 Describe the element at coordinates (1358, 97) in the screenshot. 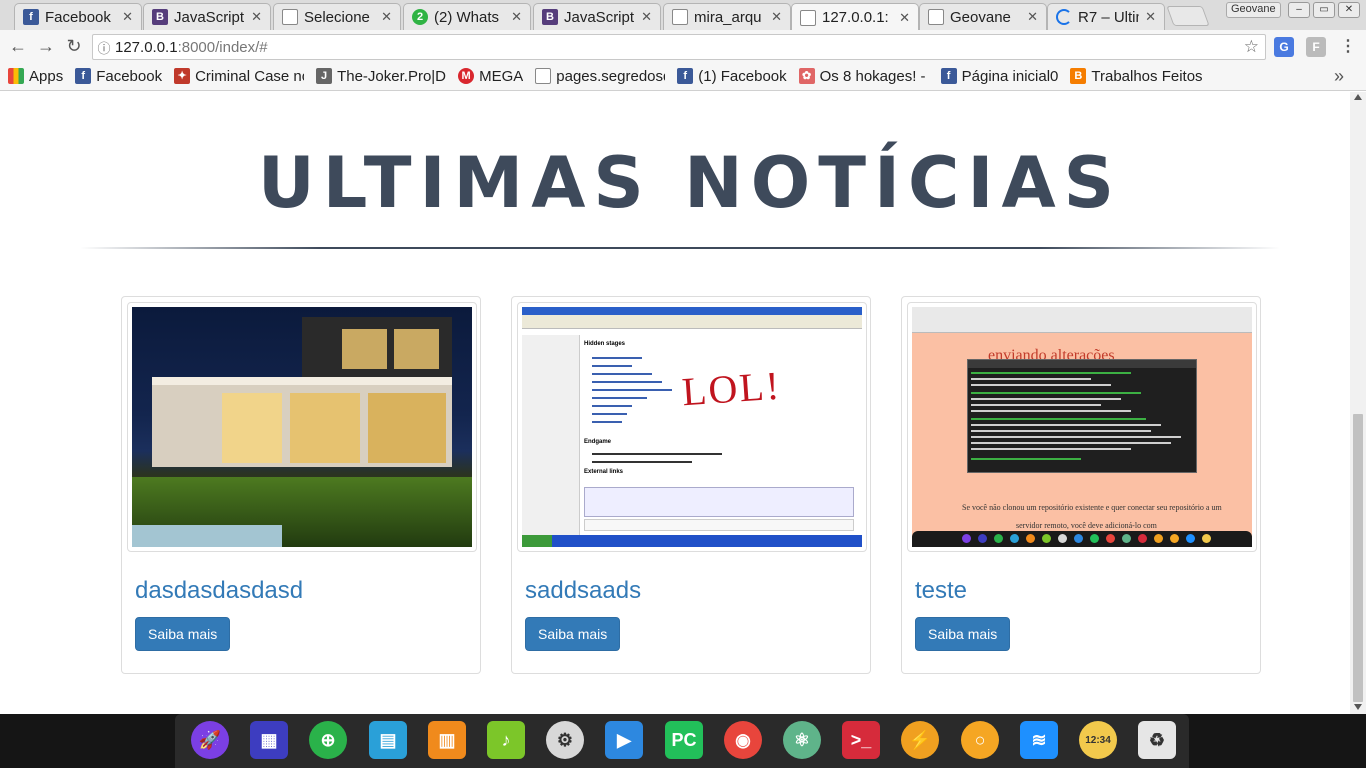

I see `scroll-up-icon` at that location.